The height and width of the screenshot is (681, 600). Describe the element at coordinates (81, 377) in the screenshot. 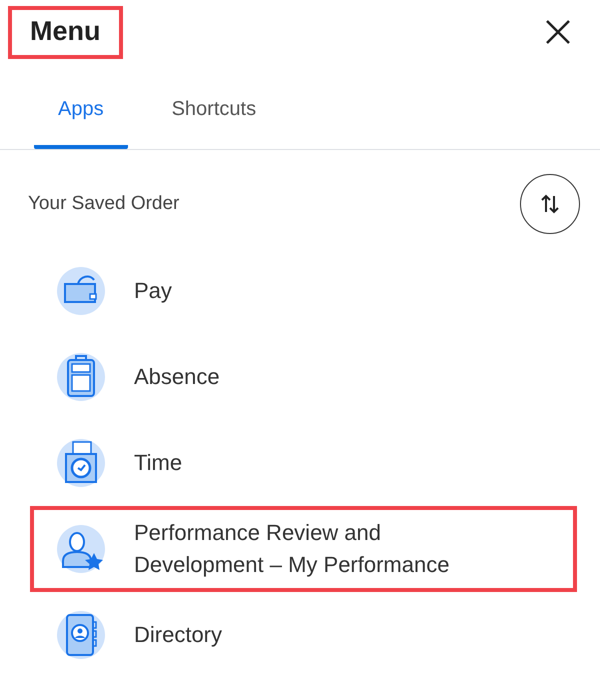

I see `suitcase-icon` at that location.